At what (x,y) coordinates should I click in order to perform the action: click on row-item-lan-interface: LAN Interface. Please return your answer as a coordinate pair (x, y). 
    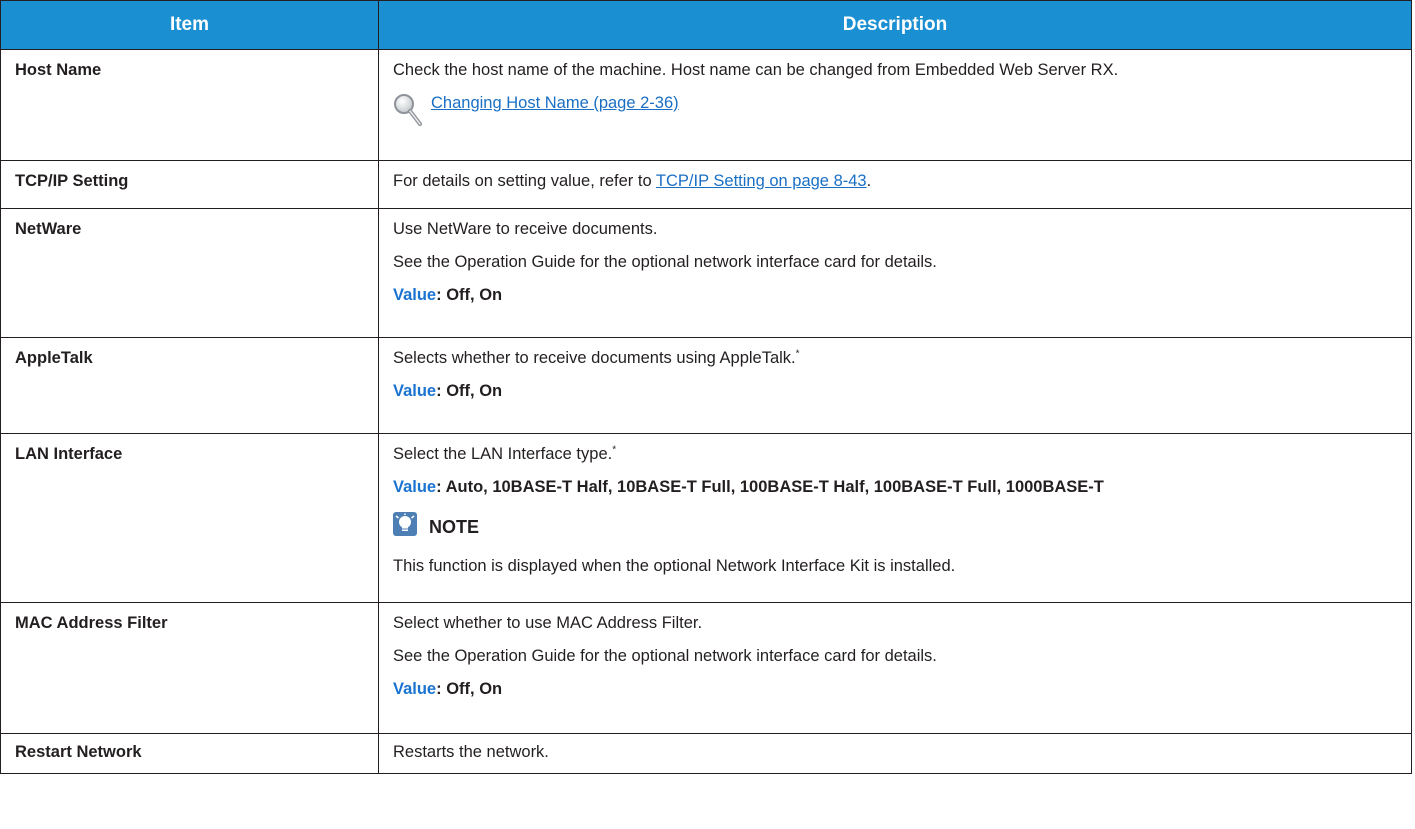
    Looking at the image, I should click on (189, 518).